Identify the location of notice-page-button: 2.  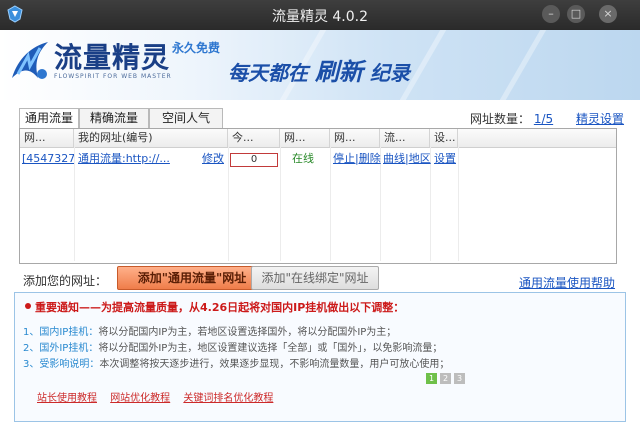
(445, 378).